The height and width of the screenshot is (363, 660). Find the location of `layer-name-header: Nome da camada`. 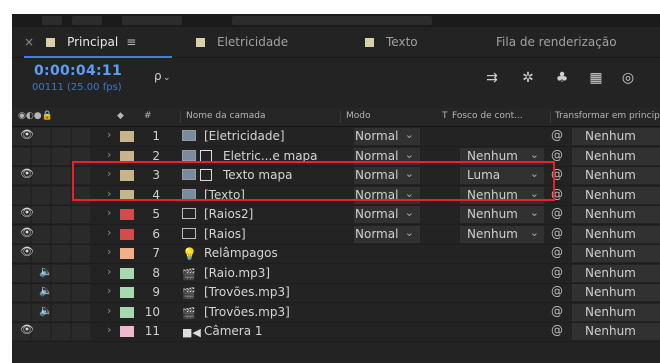

layer-name-header: Nome da camada is located at coordinates (225, 116).